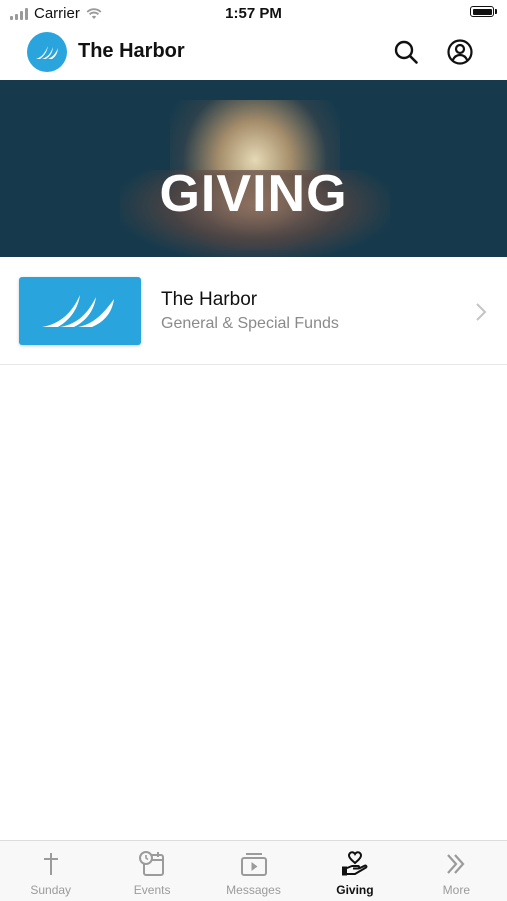 The image size is (507, 901). Describe the element at coordinates (355, 890) in the screenshot. I see `tab-giving-label: Giving` at that location.